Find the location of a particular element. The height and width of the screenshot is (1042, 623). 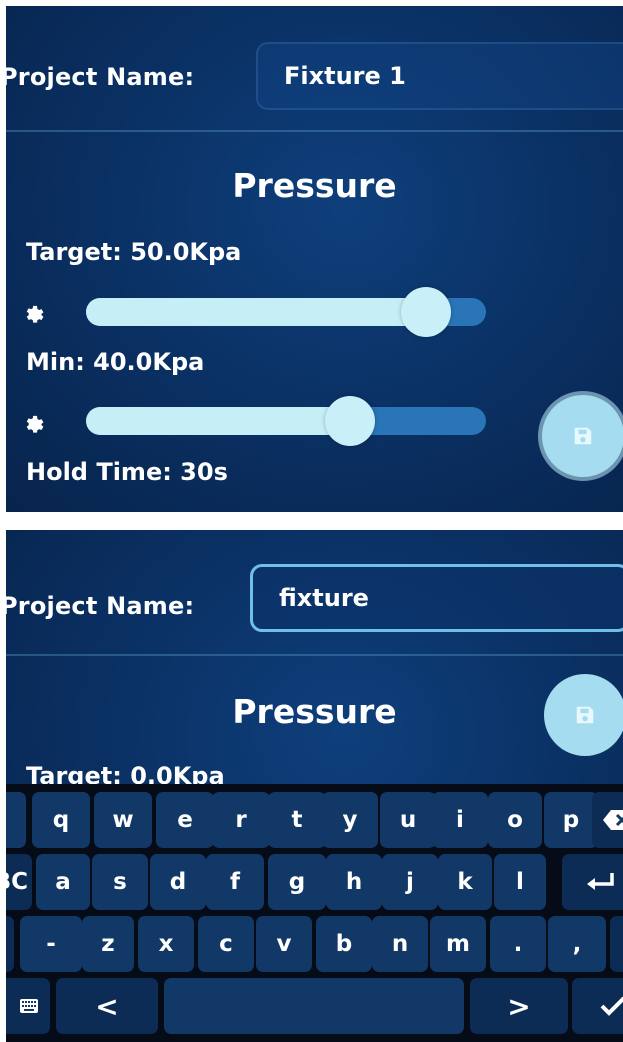

key-period: . is located at coordinates (518, 944).